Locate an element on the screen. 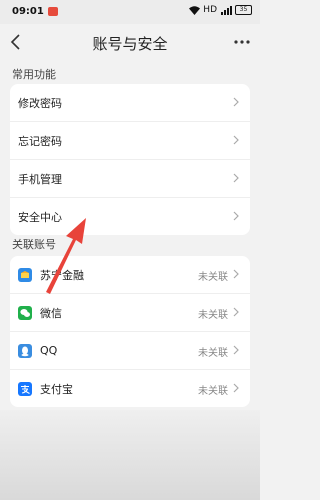  more-dots-icon is located at coordinates (242, 42).